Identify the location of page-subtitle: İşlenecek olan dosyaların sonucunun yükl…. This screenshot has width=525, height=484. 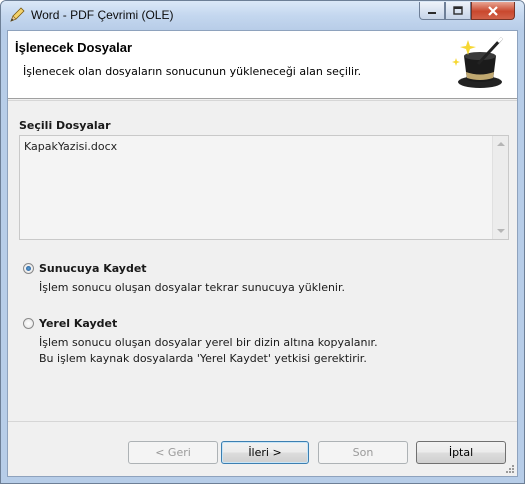
(192, 71).